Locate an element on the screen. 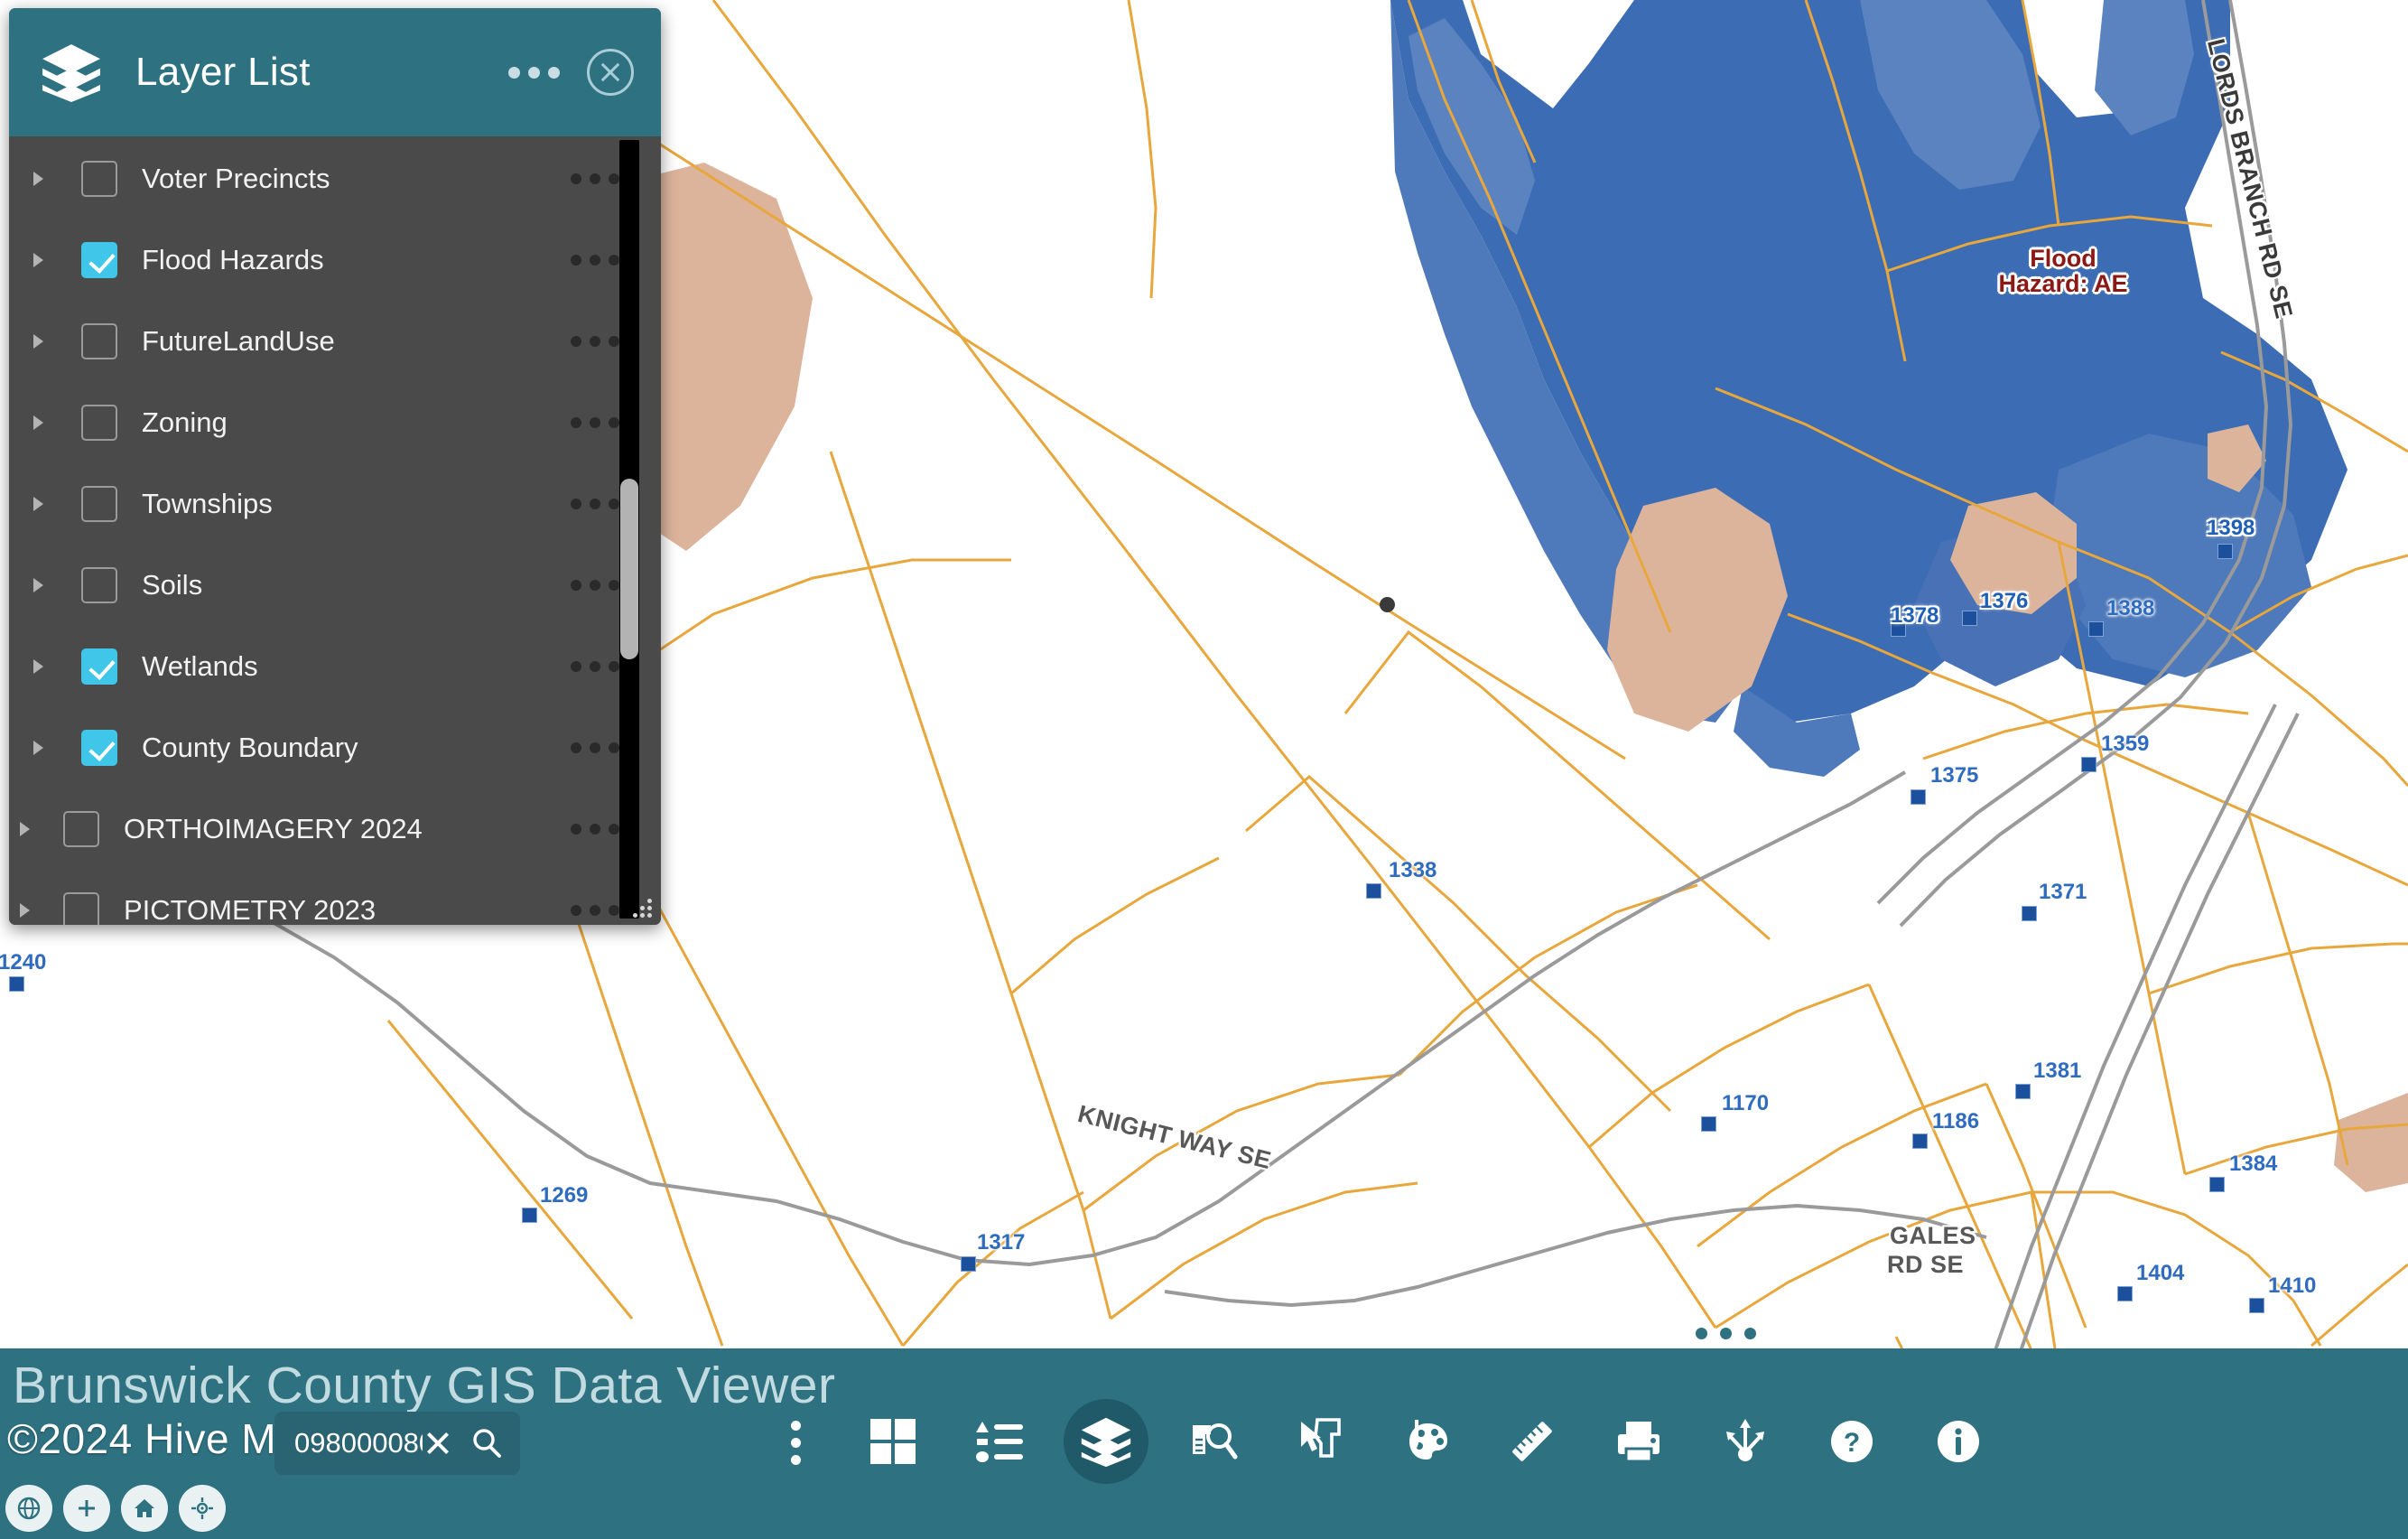 This screenshot has width=2408, height=1539. globe-icon is located at coordinates (29, 1508).